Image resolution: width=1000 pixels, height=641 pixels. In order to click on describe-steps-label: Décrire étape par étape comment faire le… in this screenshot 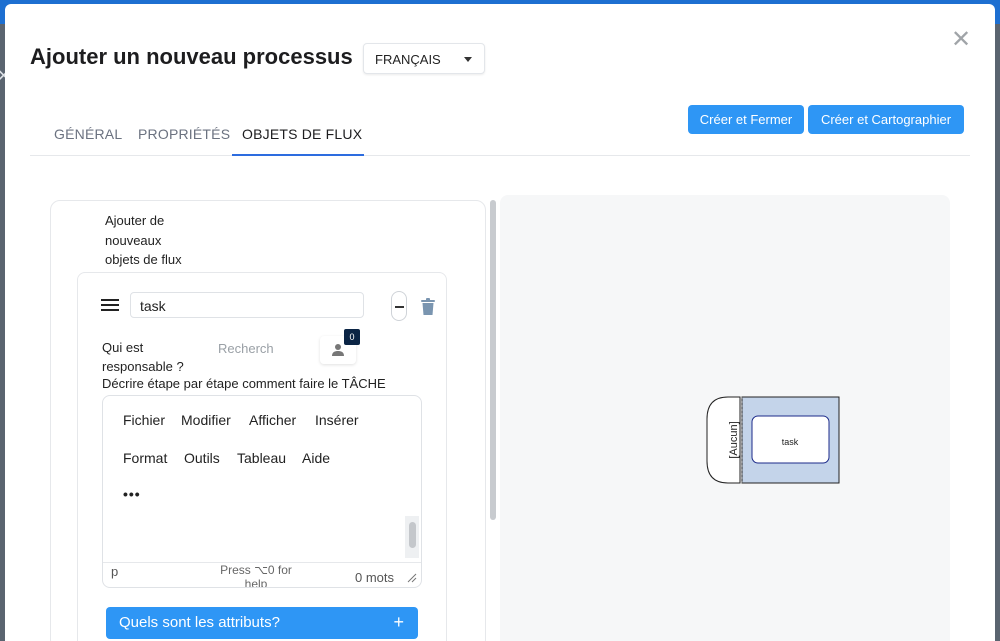, I will do `click(244, 383)`.